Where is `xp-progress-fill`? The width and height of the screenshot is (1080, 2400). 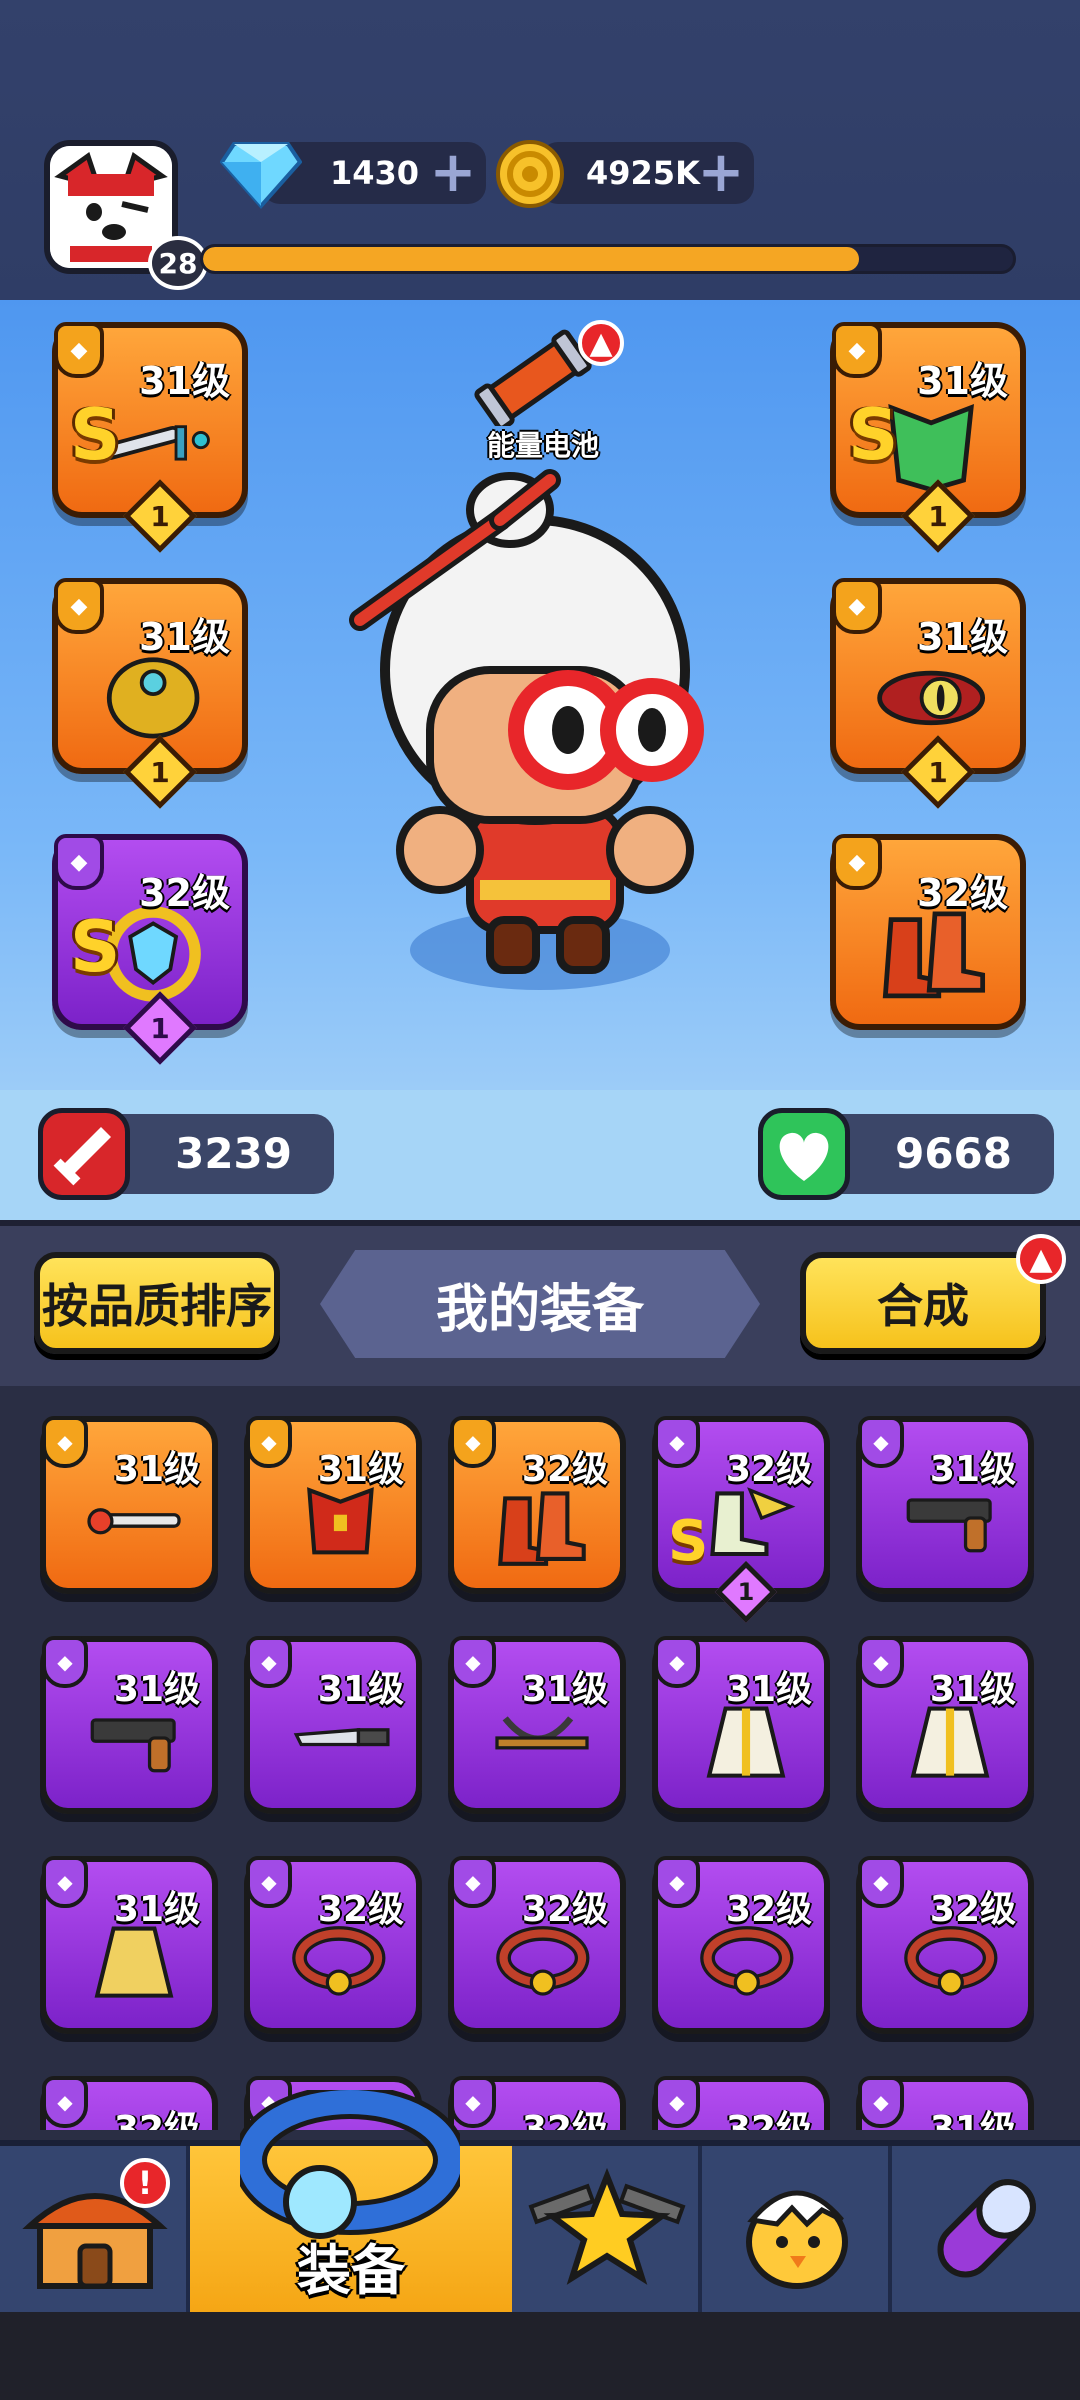 xp-progress-fill is located at coordinates (531, 259).